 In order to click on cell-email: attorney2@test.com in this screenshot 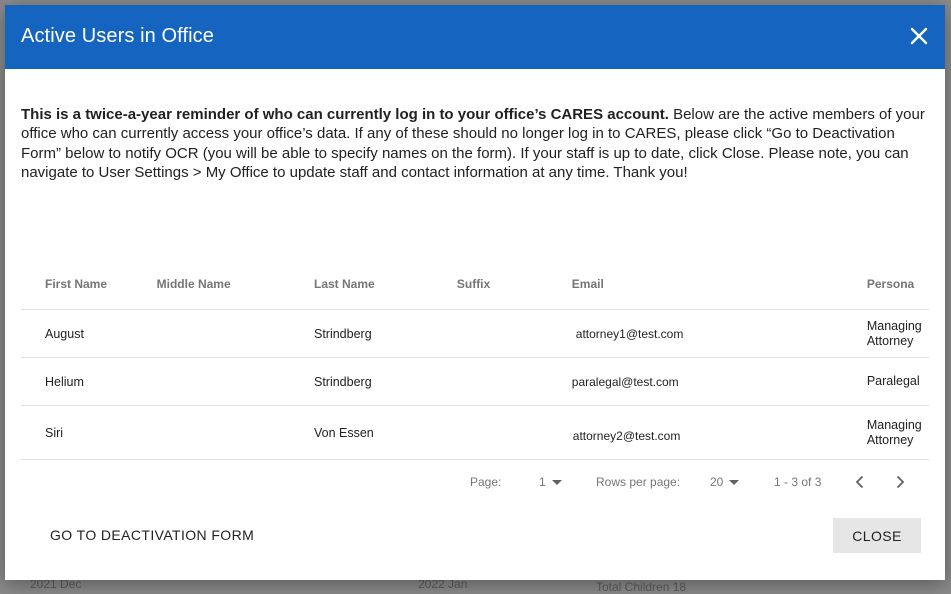, I will do `click(719, 432)`.